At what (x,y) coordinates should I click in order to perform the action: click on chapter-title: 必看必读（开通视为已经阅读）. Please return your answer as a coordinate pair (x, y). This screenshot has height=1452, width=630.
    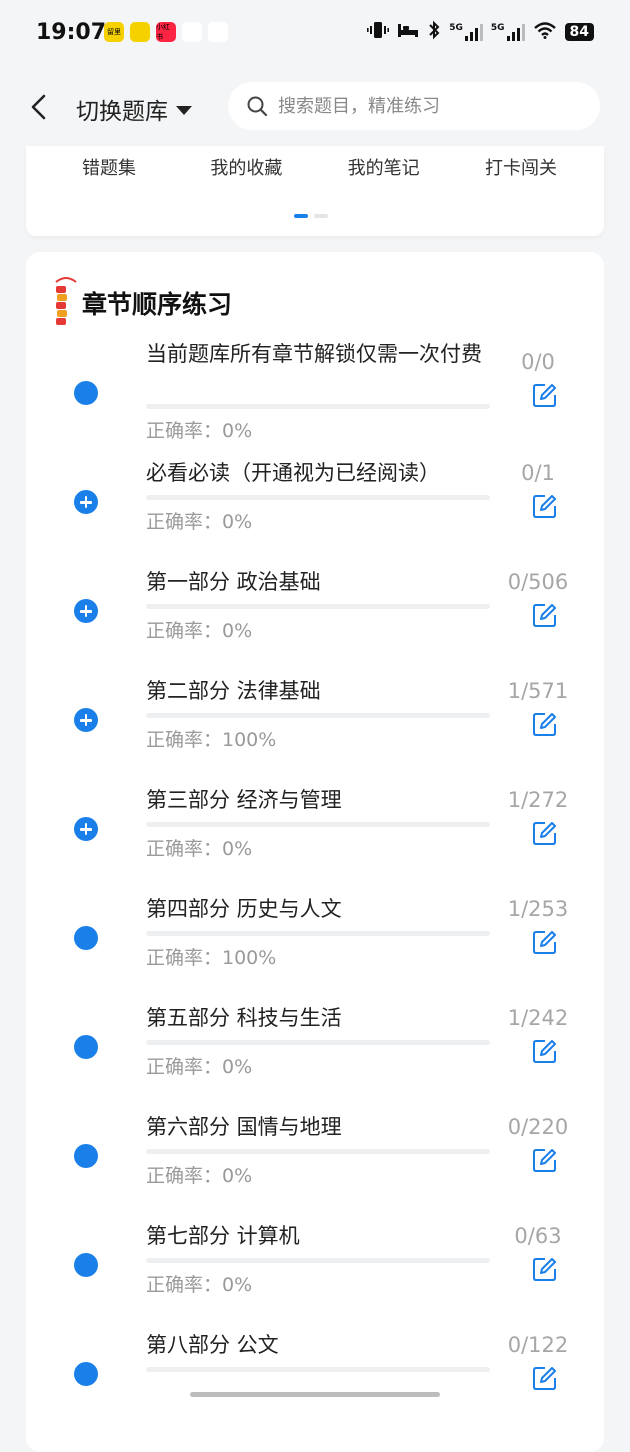
    Looking at the image, I should click on (293, 473).